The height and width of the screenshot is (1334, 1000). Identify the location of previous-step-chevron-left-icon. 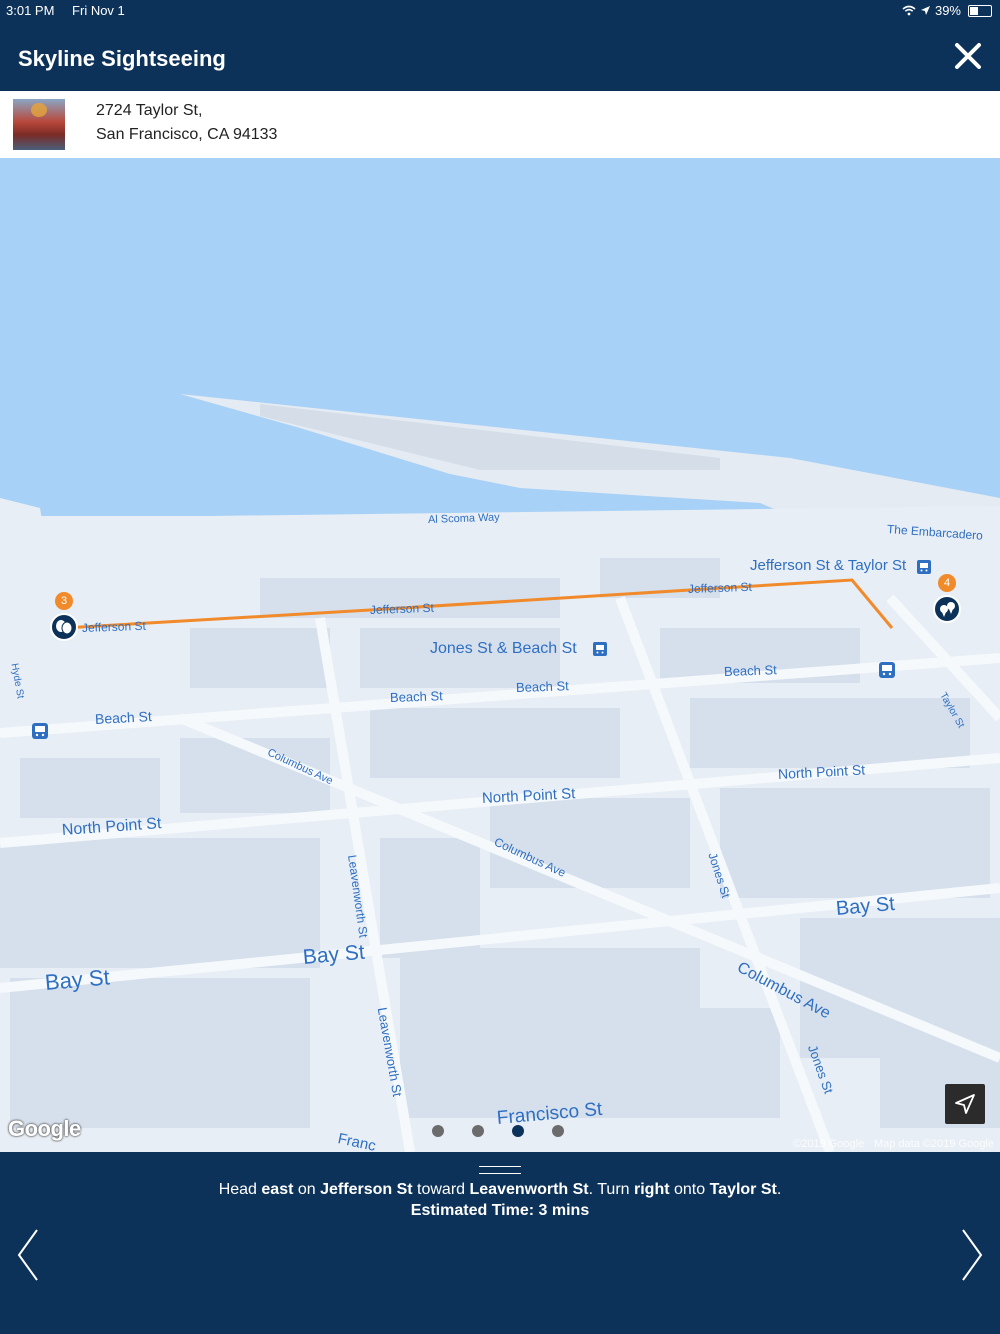
(28, 1255).